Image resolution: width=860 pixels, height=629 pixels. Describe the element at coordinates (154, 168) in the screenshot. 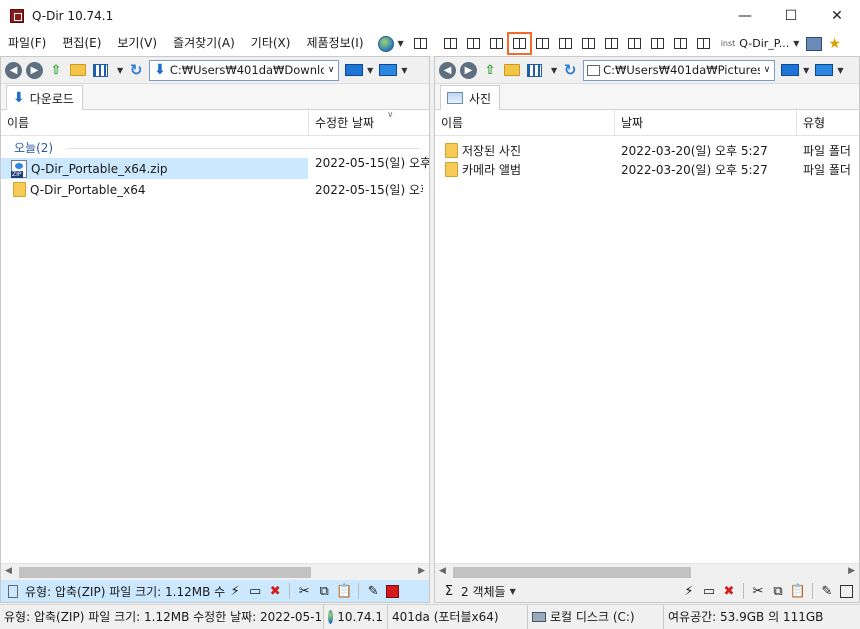

I see `file-row: Q-Dir_Portable_x64.zip` at that location.